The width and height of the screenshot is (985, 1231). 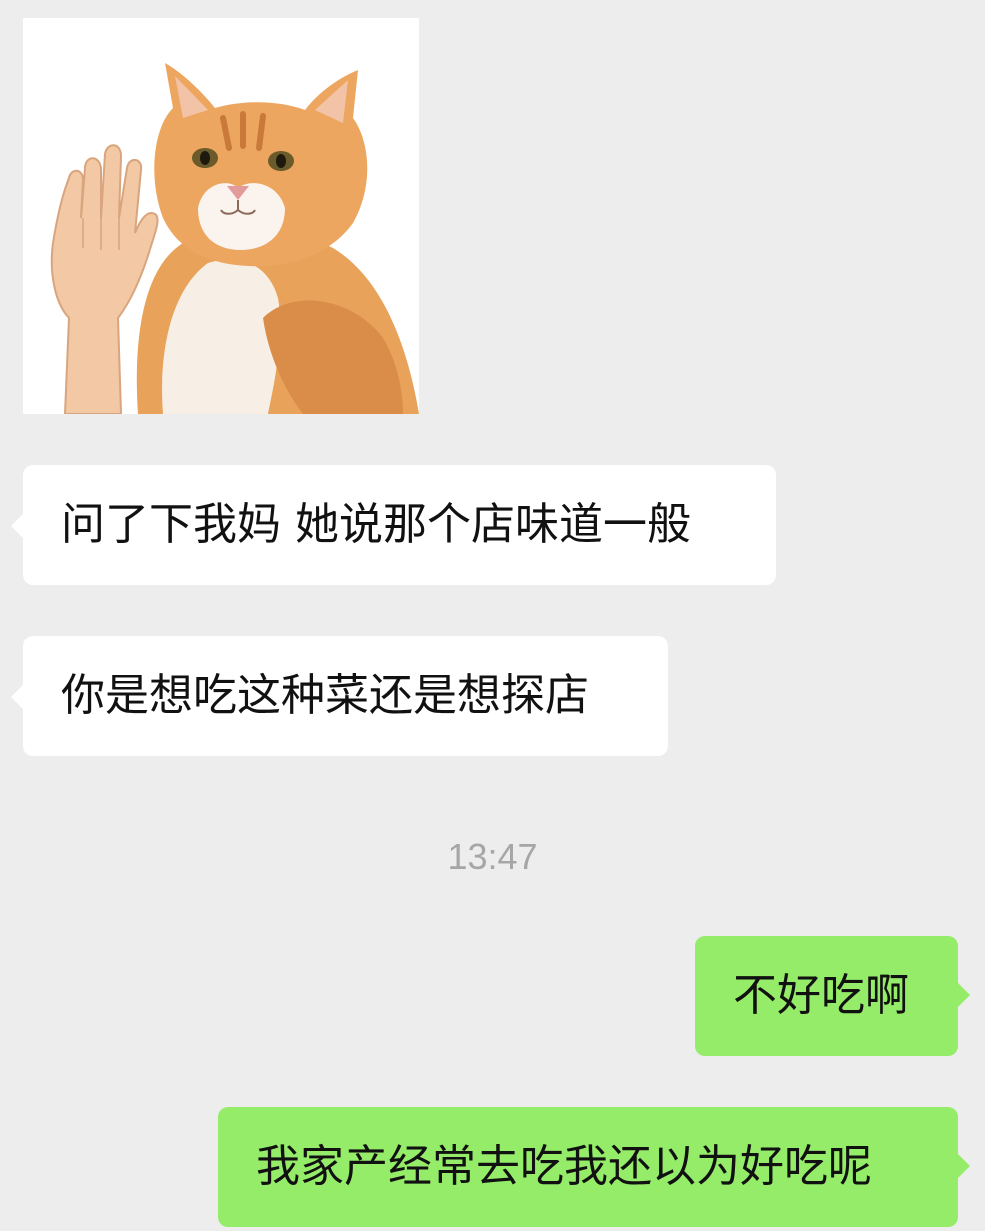 I want to click on incoming-message-bubble: 你是想吃这种菜还是想探店, so click(x=339, y=696).